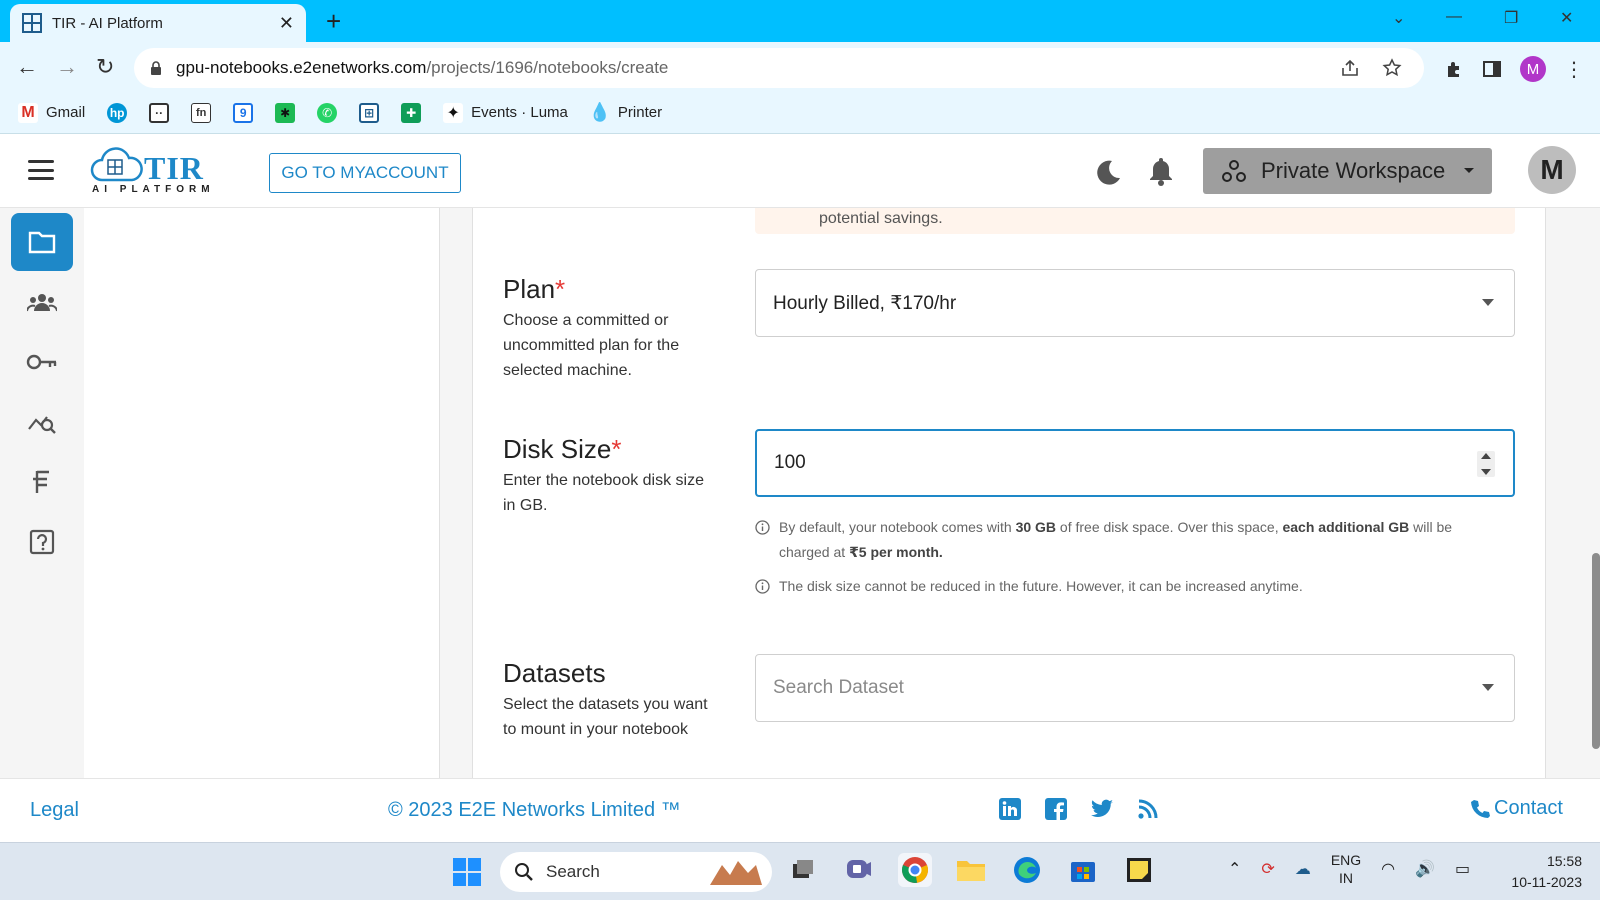 The width and height of the screenshot is (1600, 900). Describe the element at coordinates (411, 112) in the screenshot. I see `bookmark-sheets: ✚` at that location.